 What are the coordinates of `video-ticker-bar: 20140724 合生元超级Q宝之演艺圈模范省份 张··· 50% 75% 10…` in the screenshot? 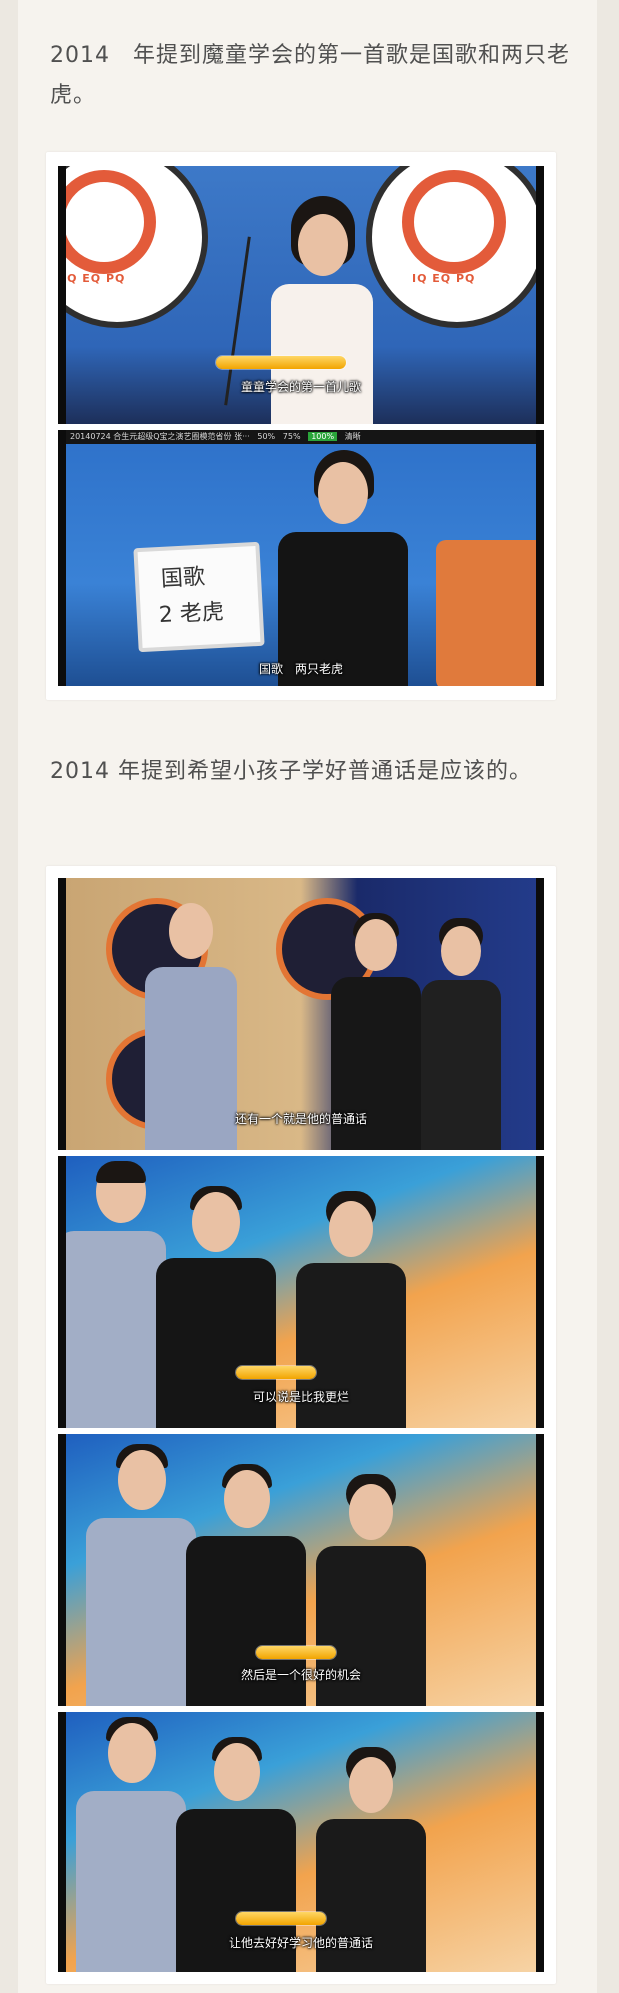 It's located at (301, 437).